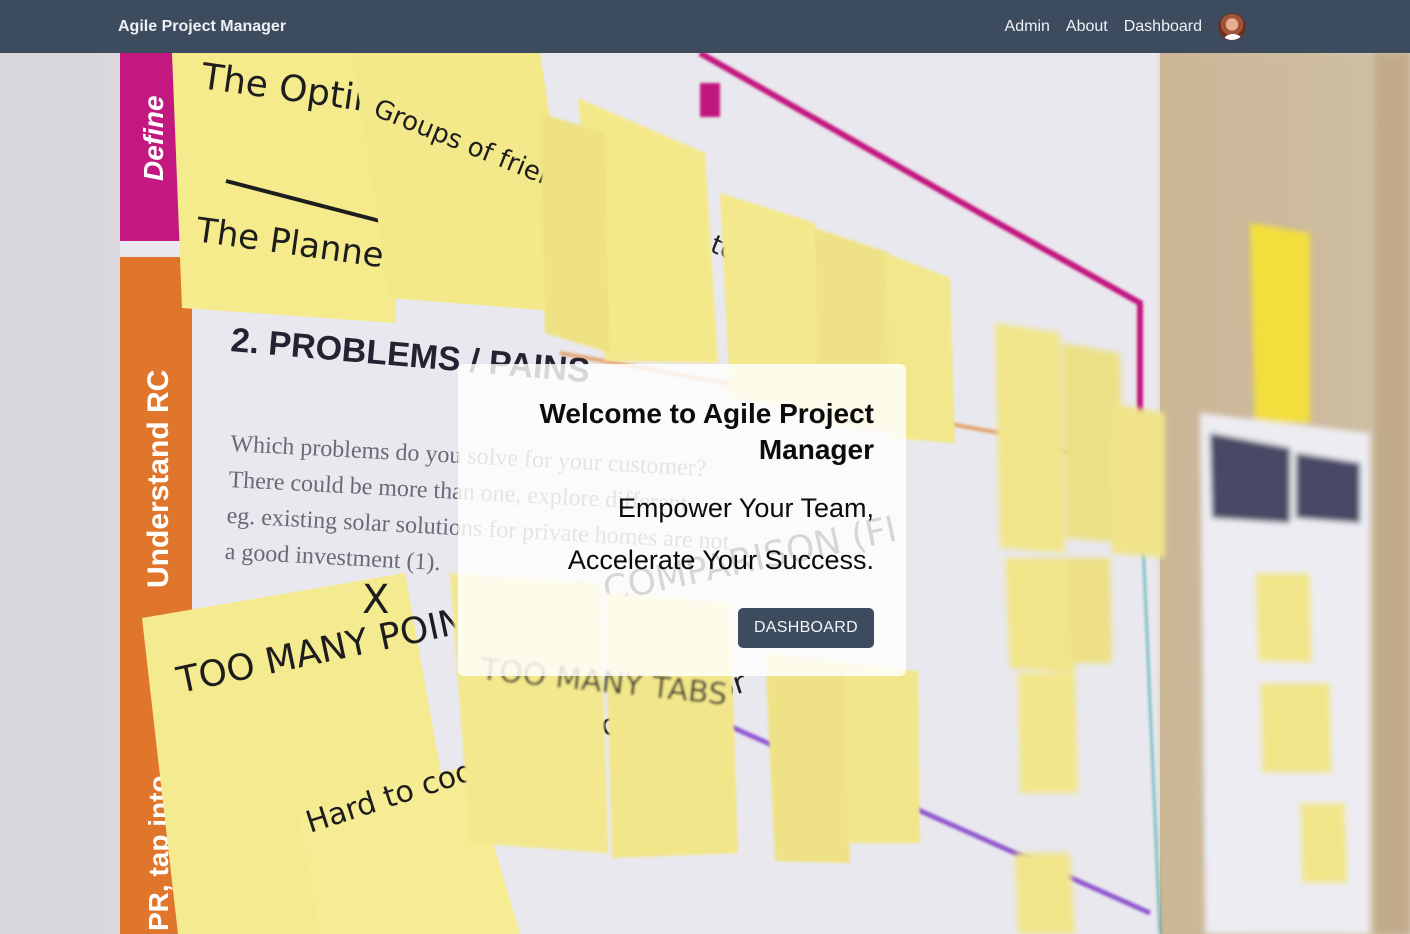 This screenshot has height=934, width=1410. Describe the element at coordinates (706, 431) in the screenshot. I see `welcome-title: Welcome to Agile Project Manager` at that location.